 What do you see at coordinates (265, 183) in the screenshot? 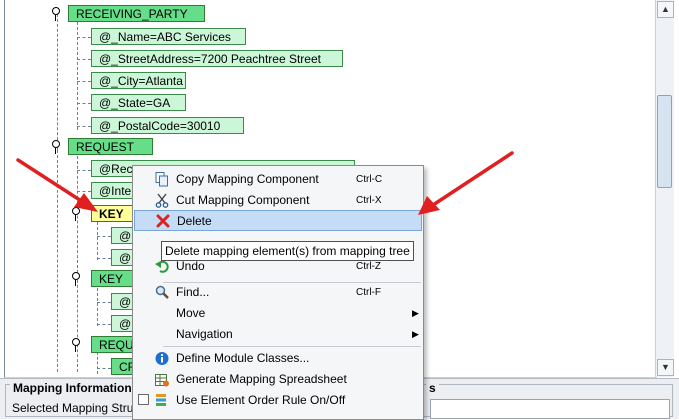
I see `annotation-arrows` at bounding box center [265, 183].